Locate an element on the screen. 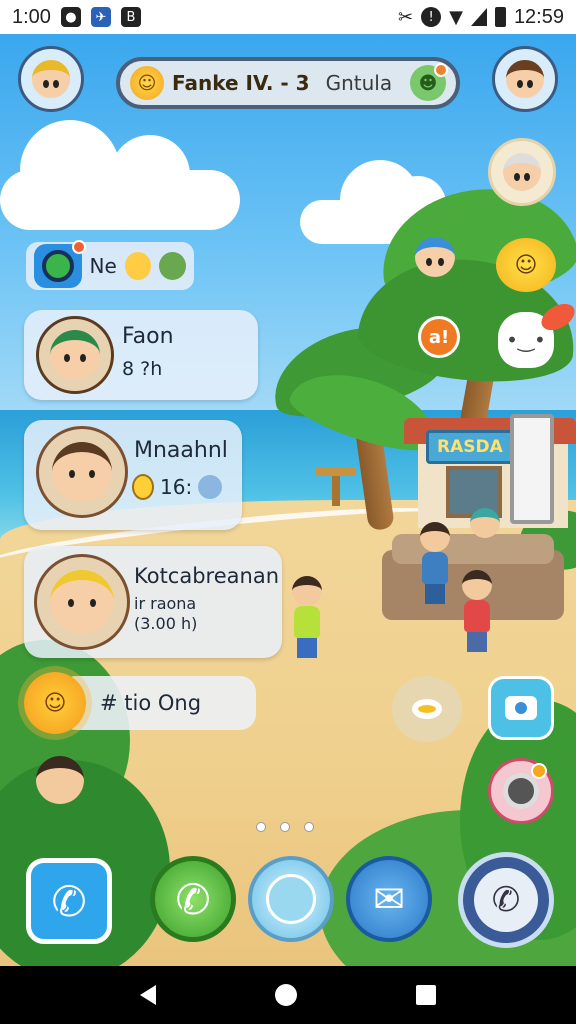 The image size is (576, 1024). top-bar-subtitle: Gntula is located at coordinates (359, 83).